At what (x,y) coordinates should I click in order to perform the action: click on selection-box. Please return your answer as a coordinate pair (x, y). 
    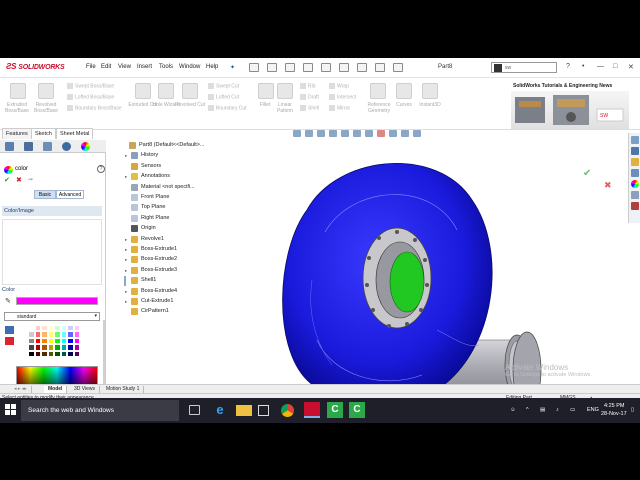
    Looking at the image, I should click on (52, 252).